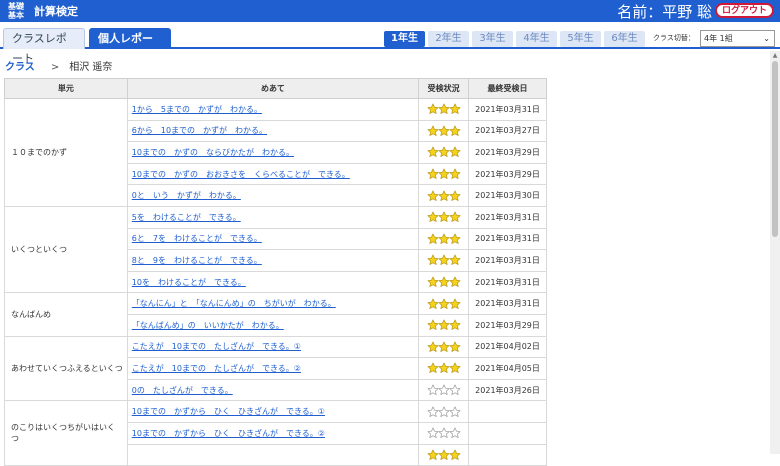  Describe the element at coordinates (66, 433) in the screenshot. I see `unit-cell: のこりはいくつちがいはいくつ` at that location.